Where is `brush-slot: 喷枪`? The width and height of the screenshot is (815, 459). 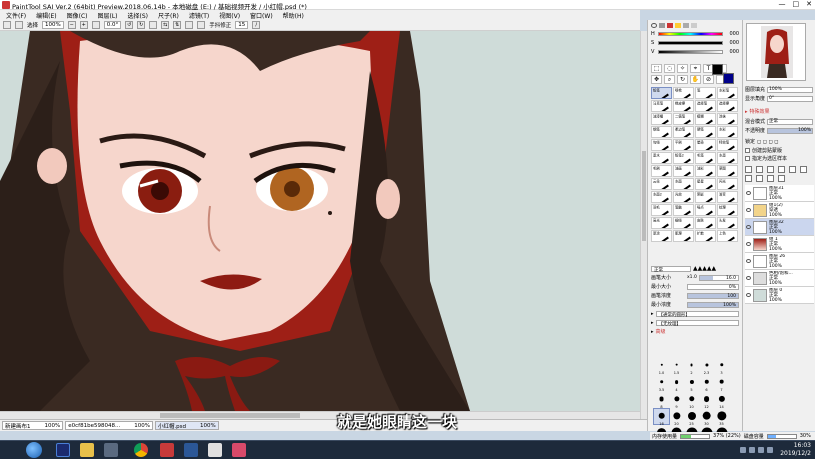
brush-slot: 喷枪 is located at coordinates (683, 93).